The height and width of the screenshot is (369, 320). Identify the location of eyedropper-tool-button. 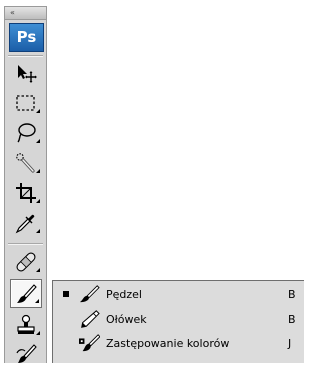
(26, 222).